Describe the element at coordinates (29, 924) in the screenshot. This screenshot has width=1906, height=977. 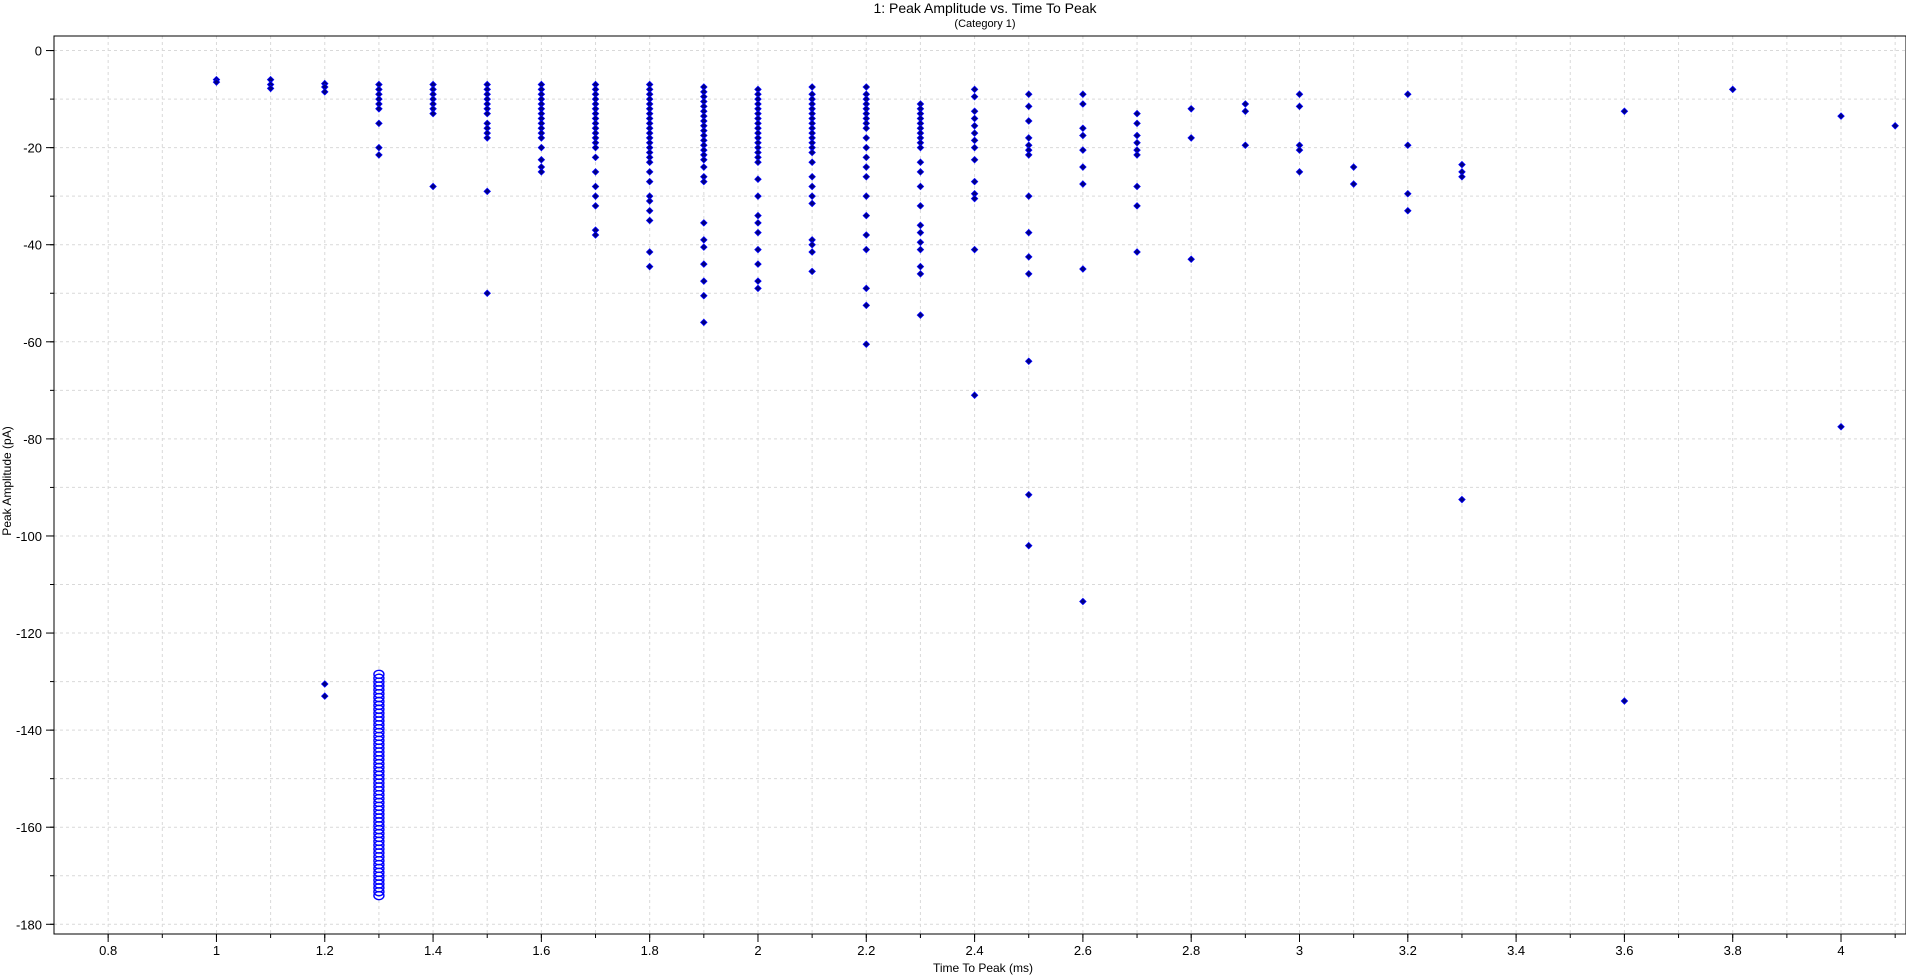
I see `y-tick-label: -180` at that location.